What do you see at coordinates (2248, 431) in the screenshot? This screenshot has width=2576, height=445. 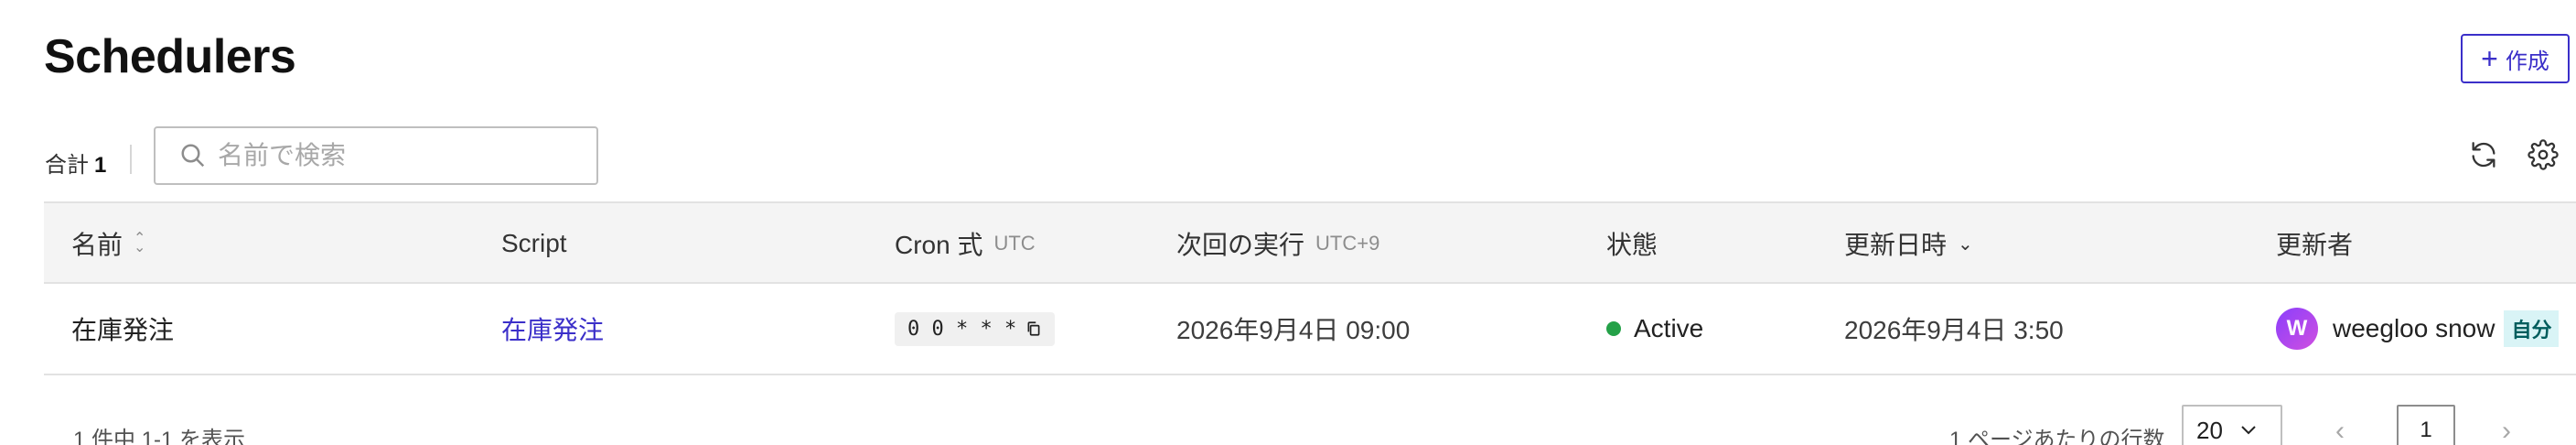 I see `chevron-down-icon` at bounding box center [2248, 431].